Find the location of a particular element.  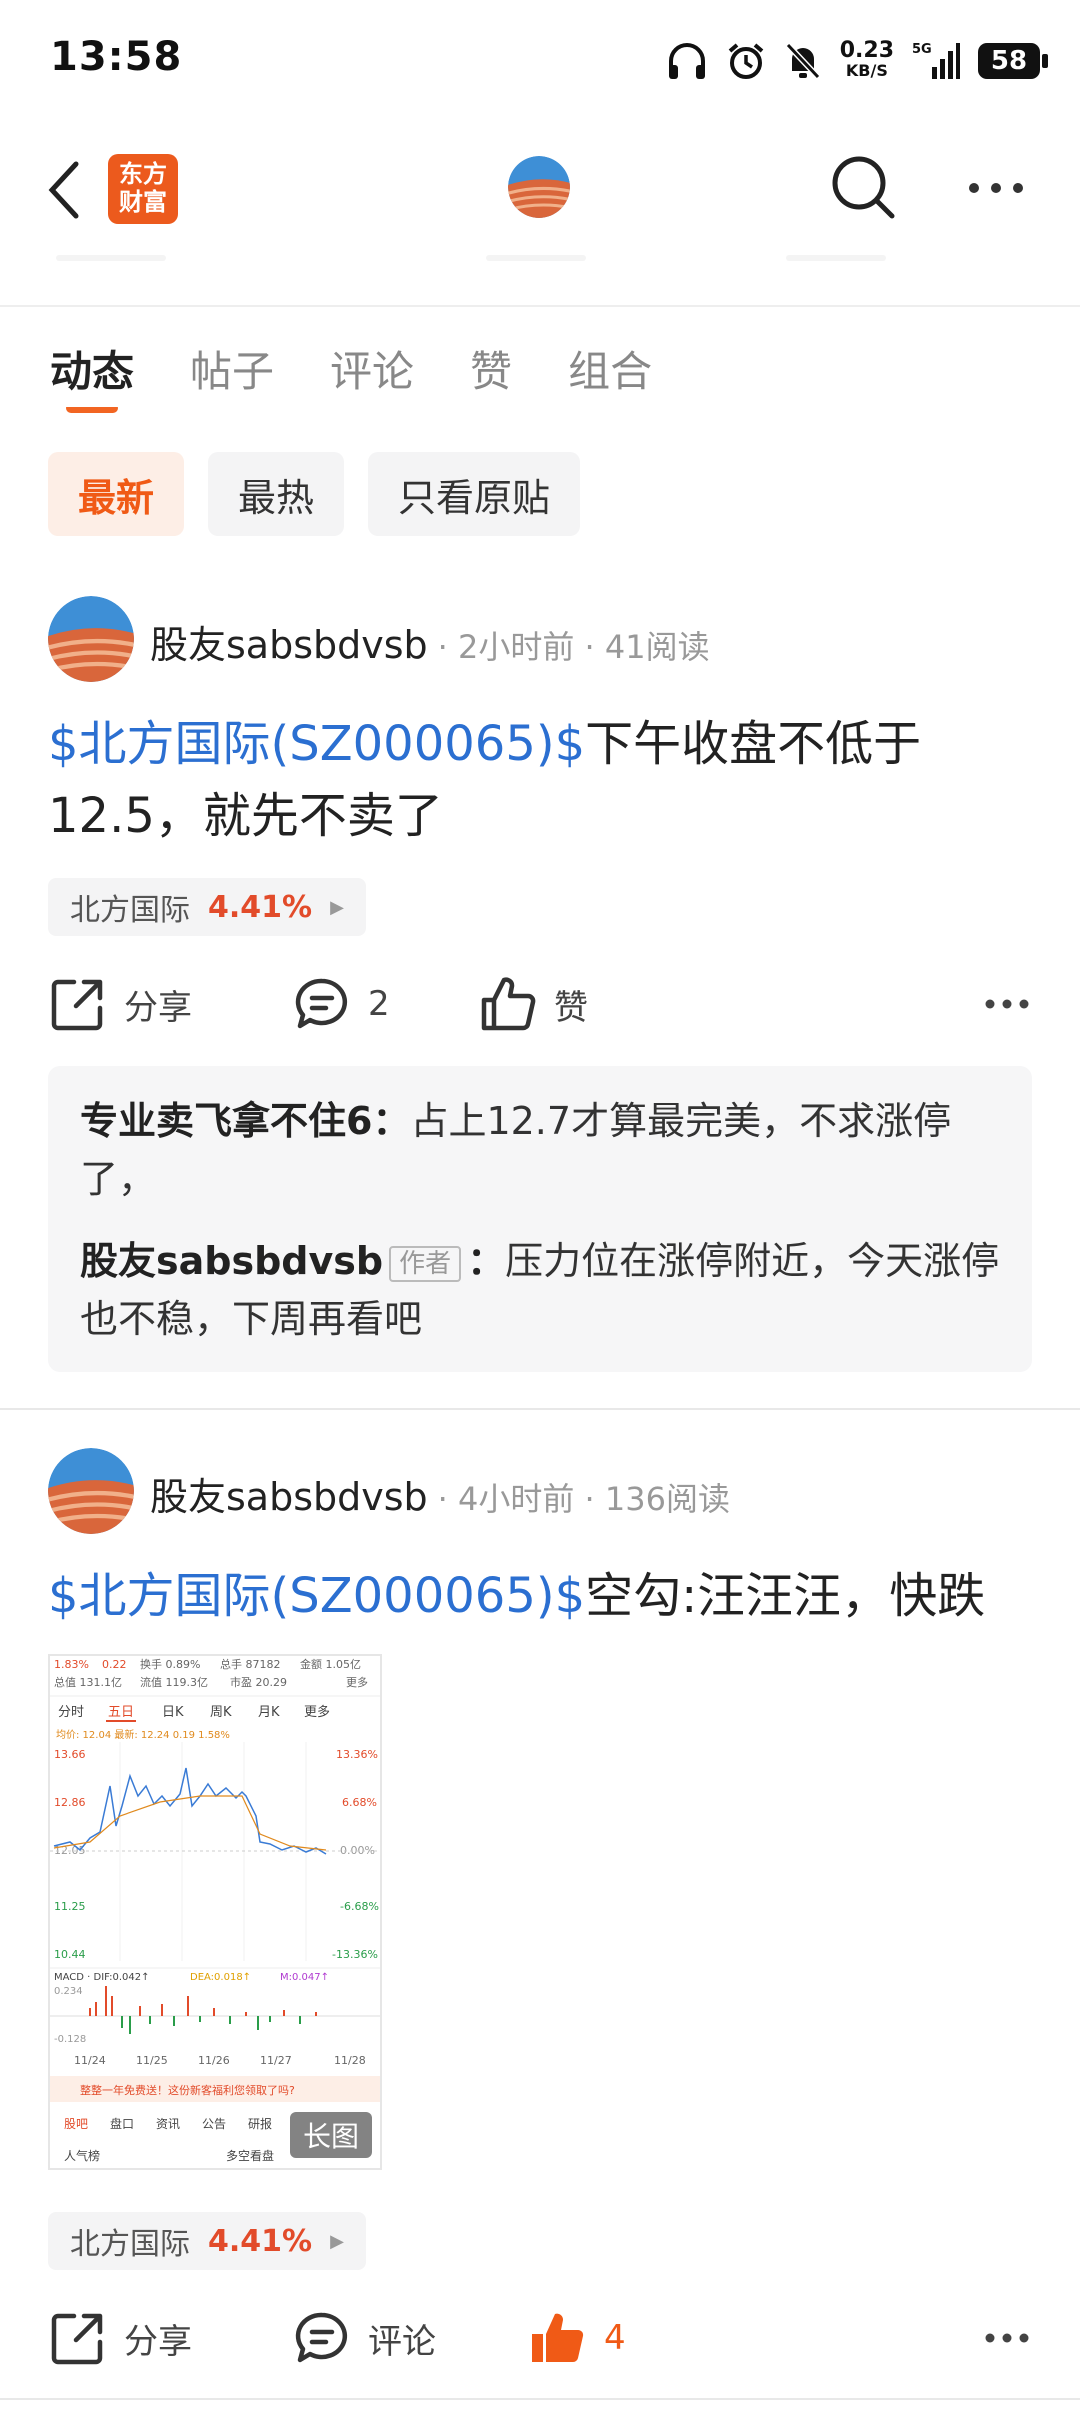

svg-text: 市盈 20.29 is located at coordinates (258, 1682).